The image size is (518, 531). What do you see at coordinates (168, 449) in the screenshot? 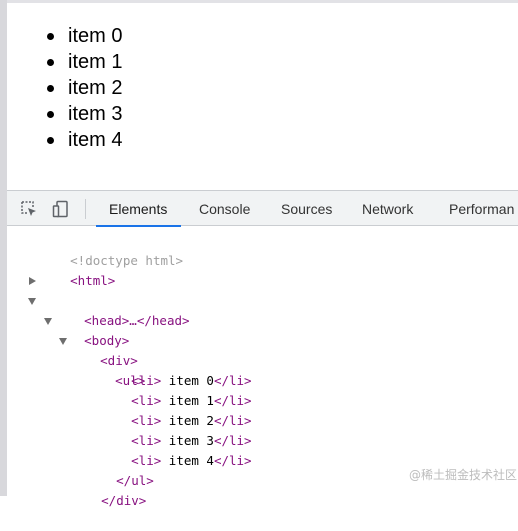
I see `dom-node-li: <li> item 4</li>` at bounding box center [168, 449].